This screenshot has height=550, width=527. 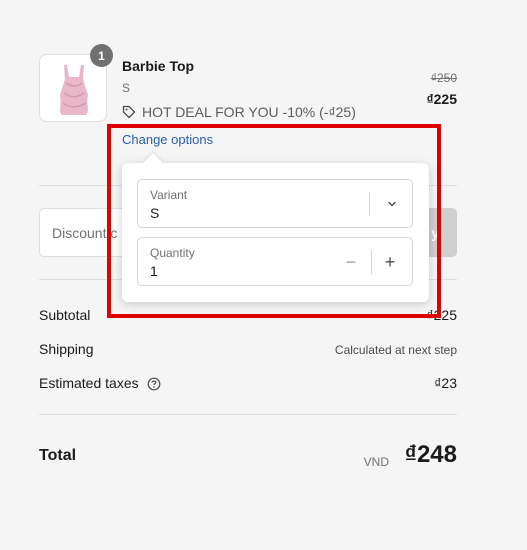 I want to click on increment-button: +, so click(x=390, y=262).